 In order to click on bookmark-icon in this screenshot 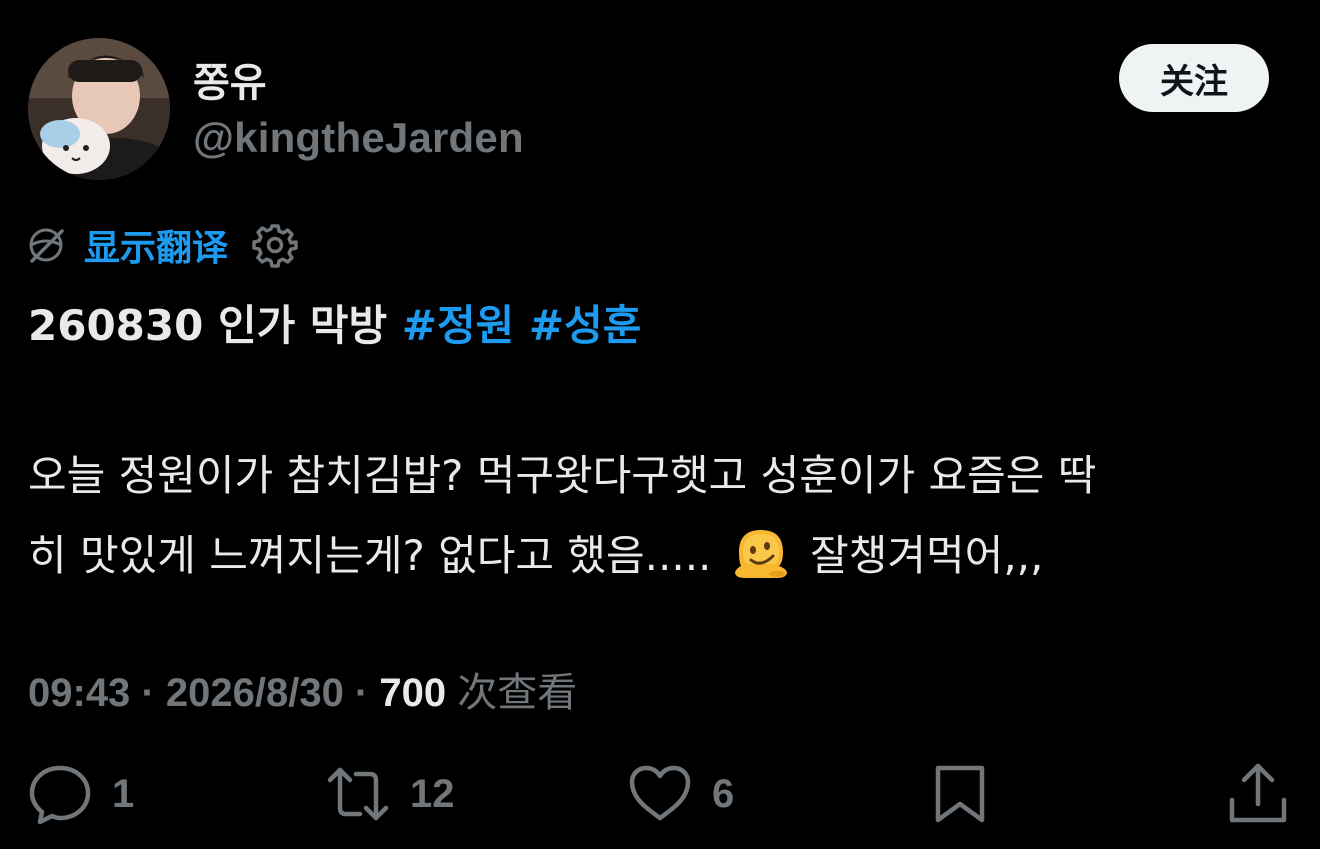, I will do `click(960, 794)`.